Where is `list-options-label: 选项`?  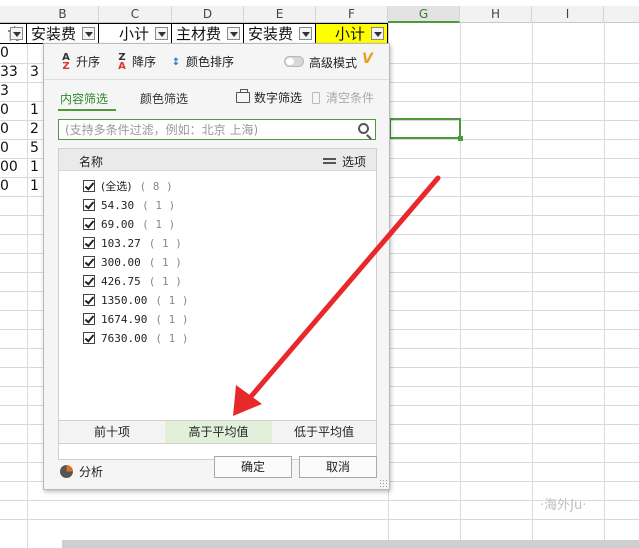
list-options-label: 选项 is located at coordinates (353, 162).